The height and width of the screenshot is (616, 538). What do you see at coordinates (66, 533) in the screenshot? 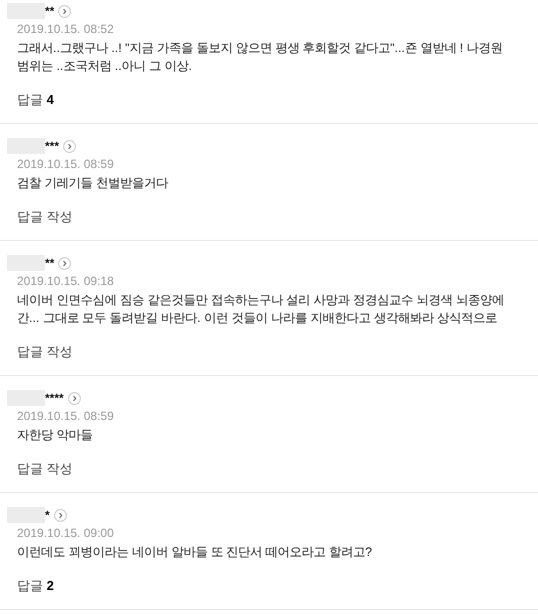
I see `comment-date: 2019.10.15. 09:00` at bounding box center [66, 533].